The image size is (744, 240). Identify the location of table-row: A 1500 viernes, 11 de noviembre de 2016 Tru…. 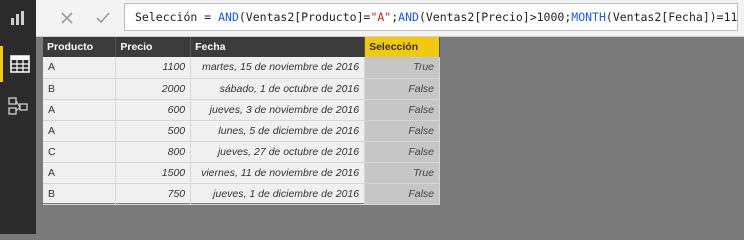
(241, 173).